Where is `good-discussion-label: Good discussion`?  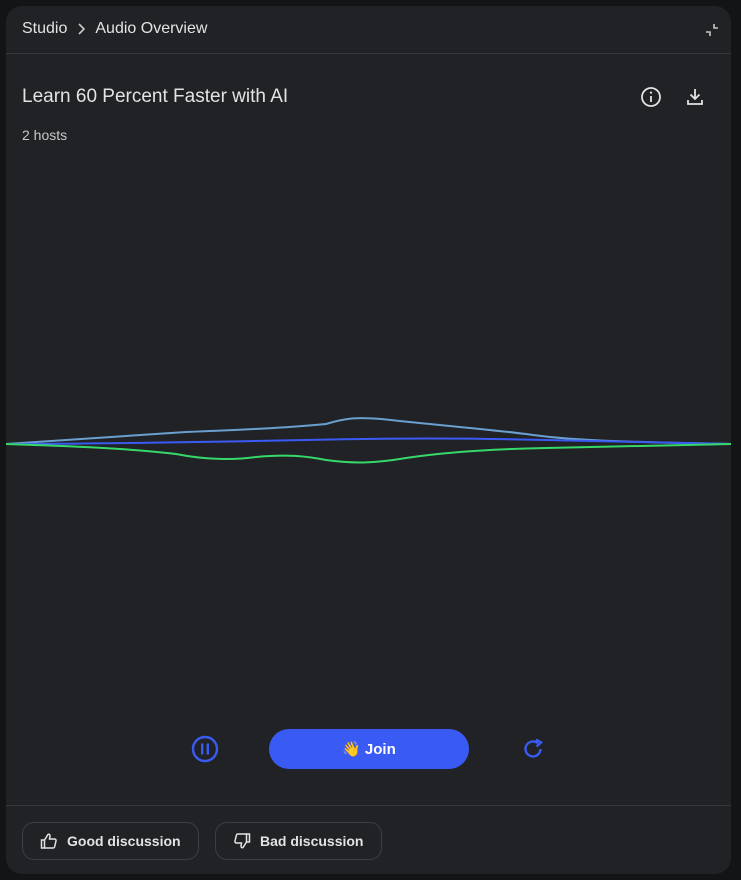
good-discussion-label: Good discussion is located at coordinates (124, 841).